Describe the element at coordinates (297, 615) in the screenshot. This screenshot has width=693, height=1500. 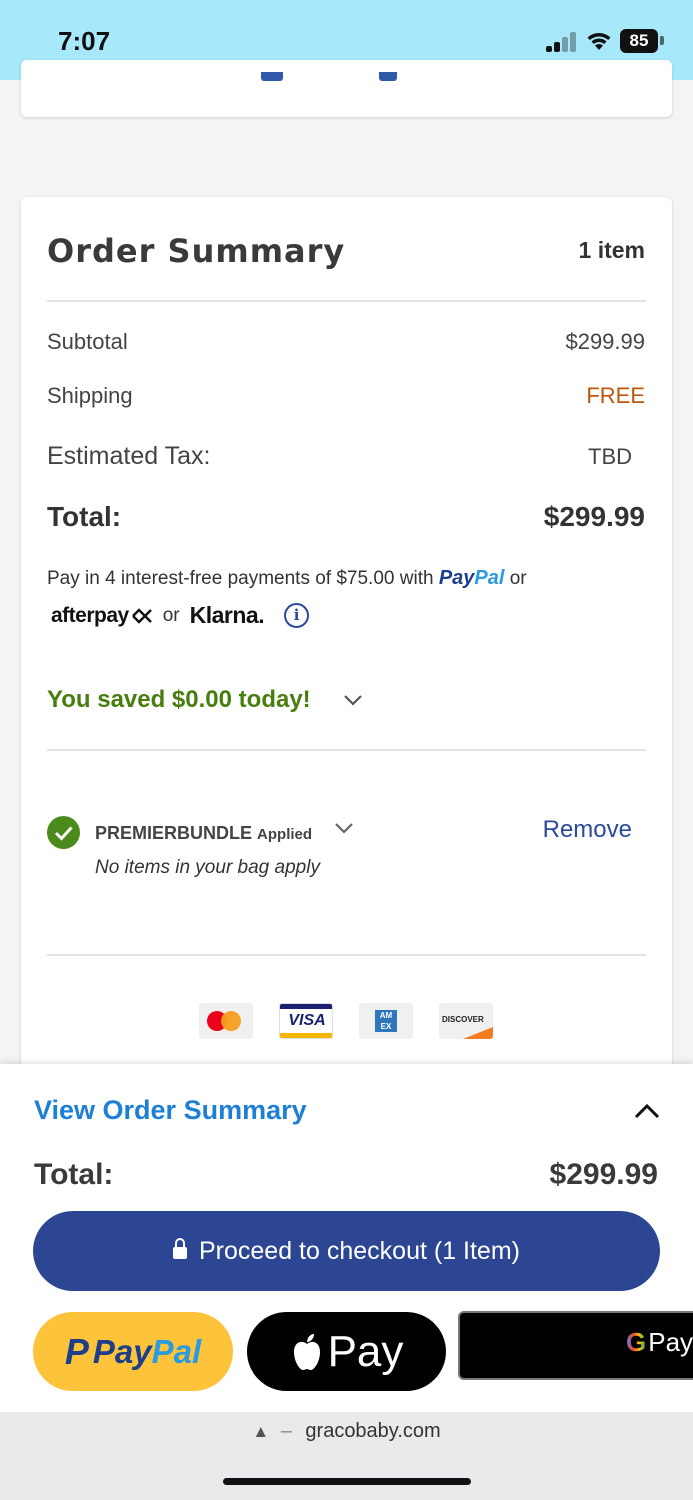
I see `info-icon: i` at that location.